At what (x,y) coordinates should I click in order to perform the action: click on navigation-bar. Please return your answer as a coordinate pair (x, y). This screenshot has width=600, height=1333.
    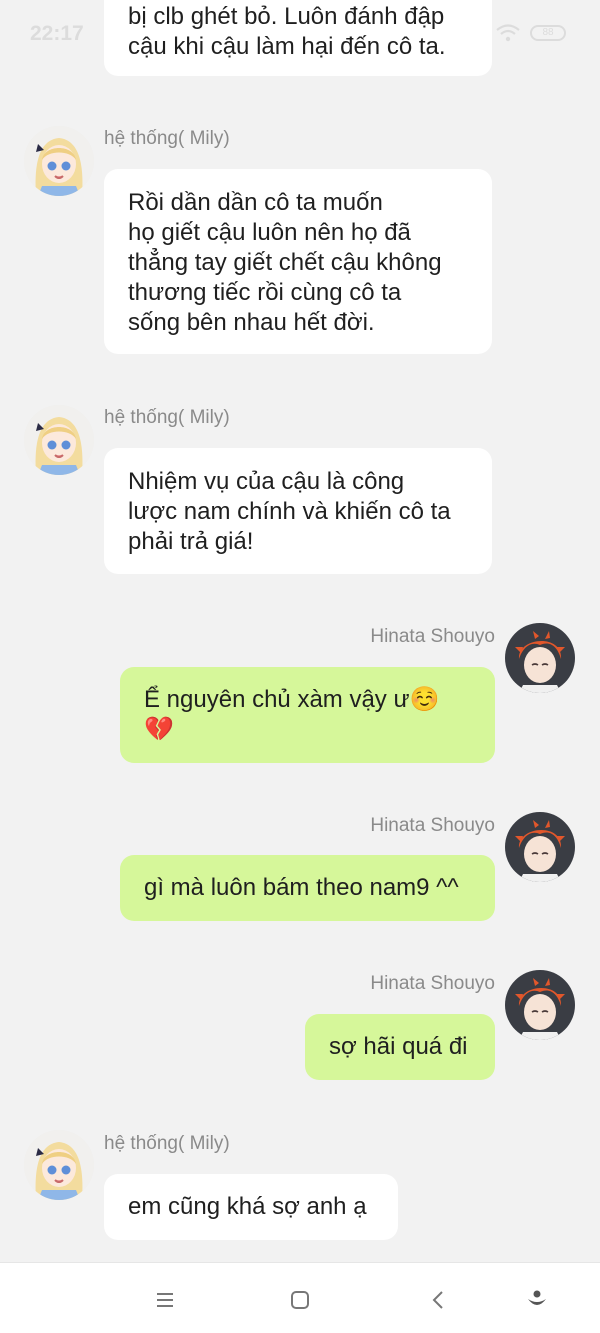
    Looking at the image, I should click on (300, 1297).